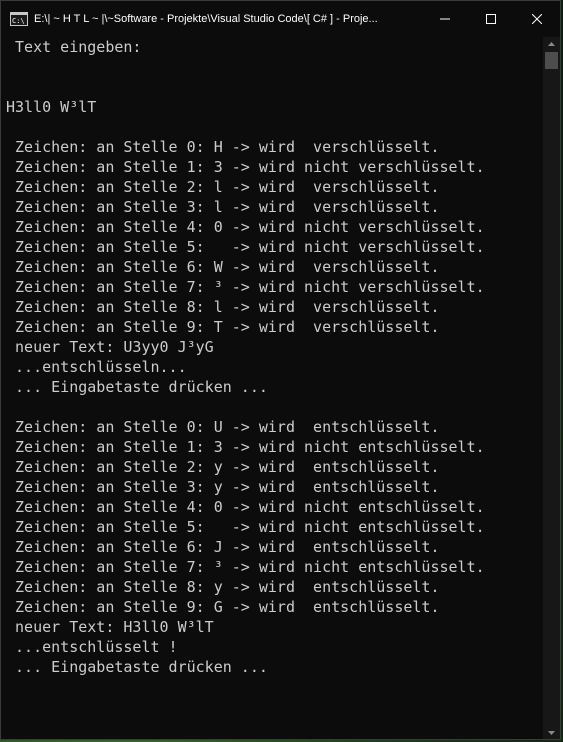 Image resolution: width=563 pixels, height=742 pixels. I want to click on console-line: neuer Text: H3ll0 W³lT, so click(110, 627).